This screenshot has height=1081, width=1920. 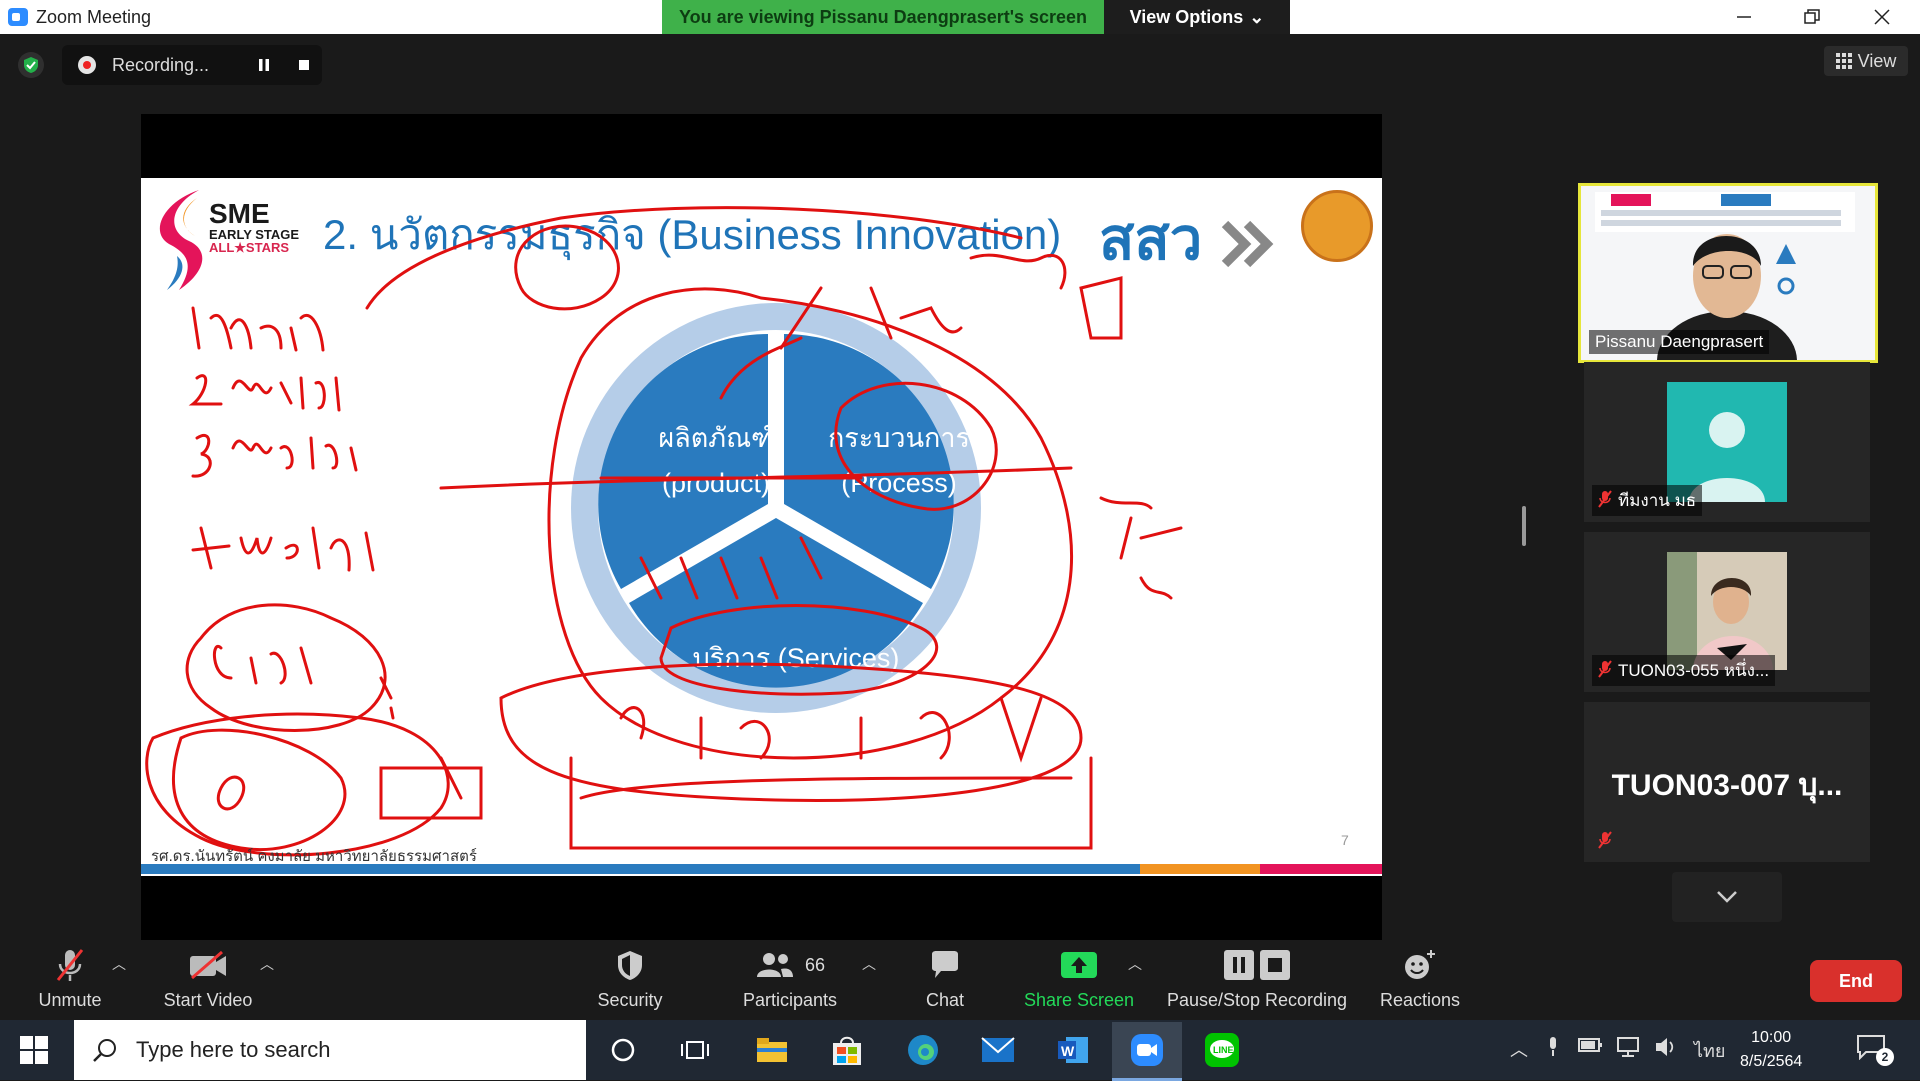 What do you see at coordinates (774, 965) in the screenshot?
I see `people-icon` at bounding box center [774, 965].